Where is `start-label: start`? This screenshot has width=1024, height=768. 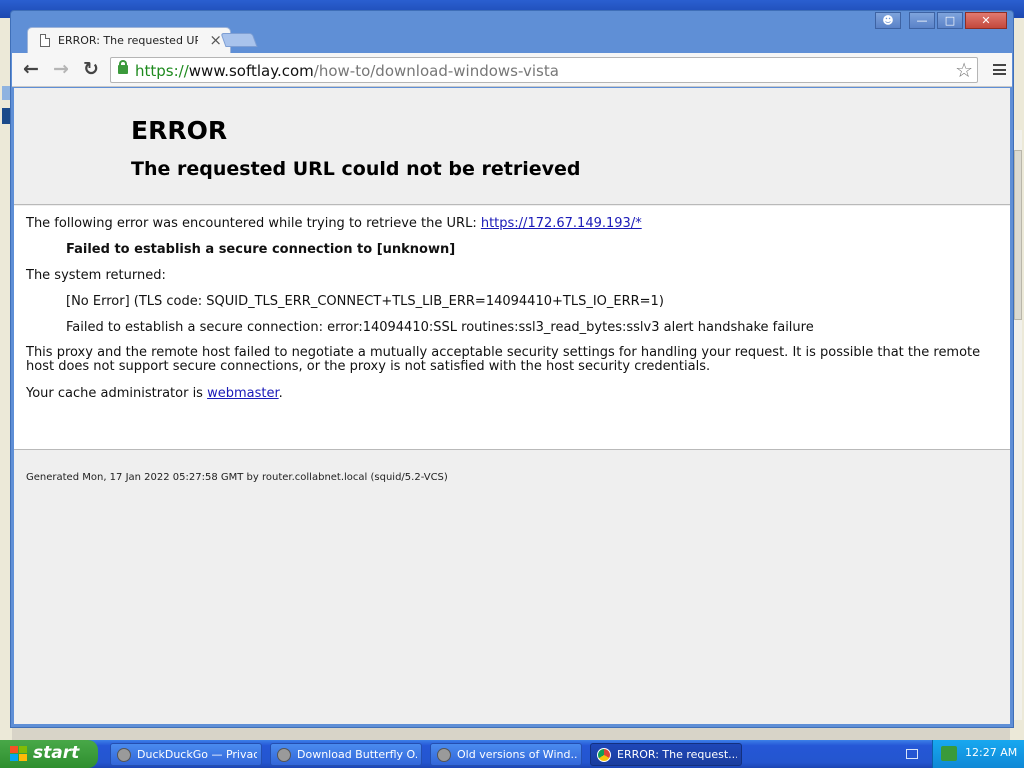 start-label: start is located at coordinates (56, 753).